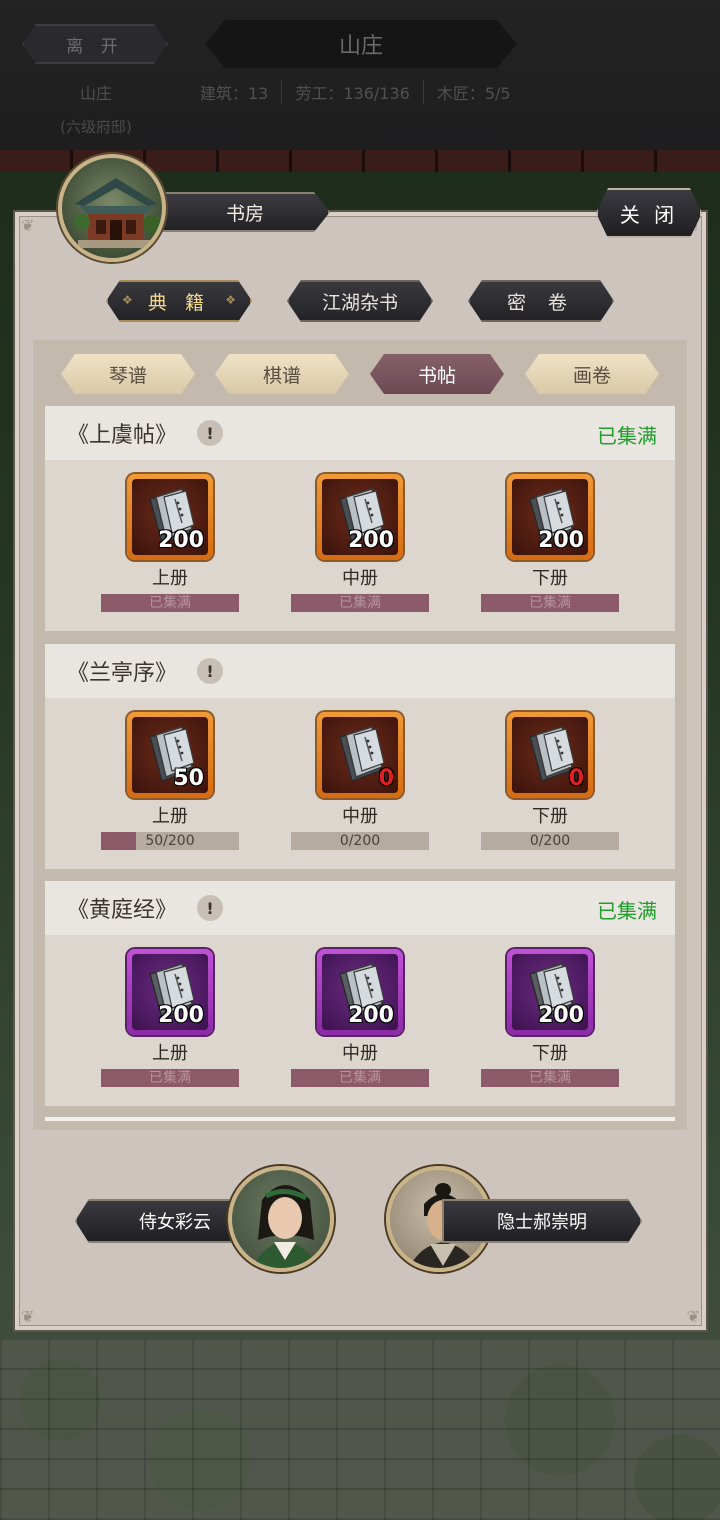  I want to click on stat-buildings: 建筑：13, so click(234, 93).